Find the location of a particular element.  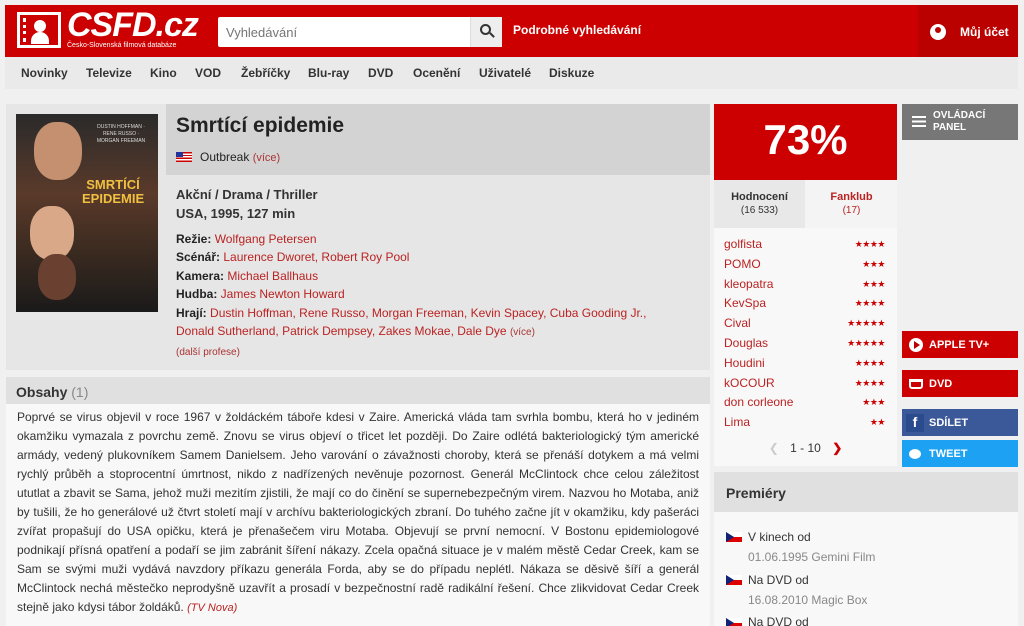

search-box is located at coordinates (360, 32).